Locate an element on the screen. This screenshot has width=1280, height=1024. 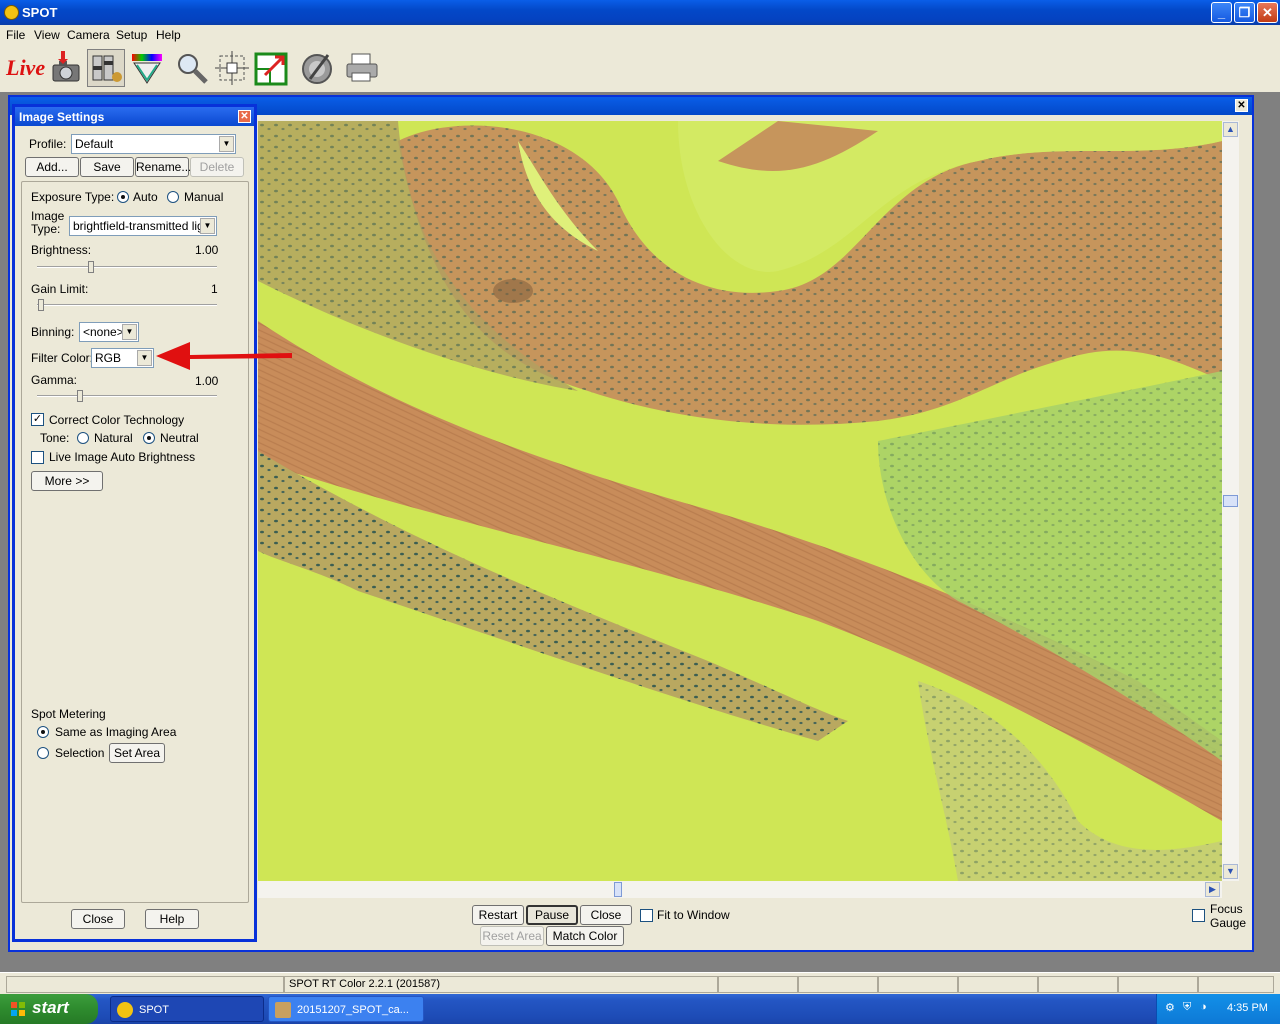
gamma-slider-thumb is located at coordinates (80, 396).